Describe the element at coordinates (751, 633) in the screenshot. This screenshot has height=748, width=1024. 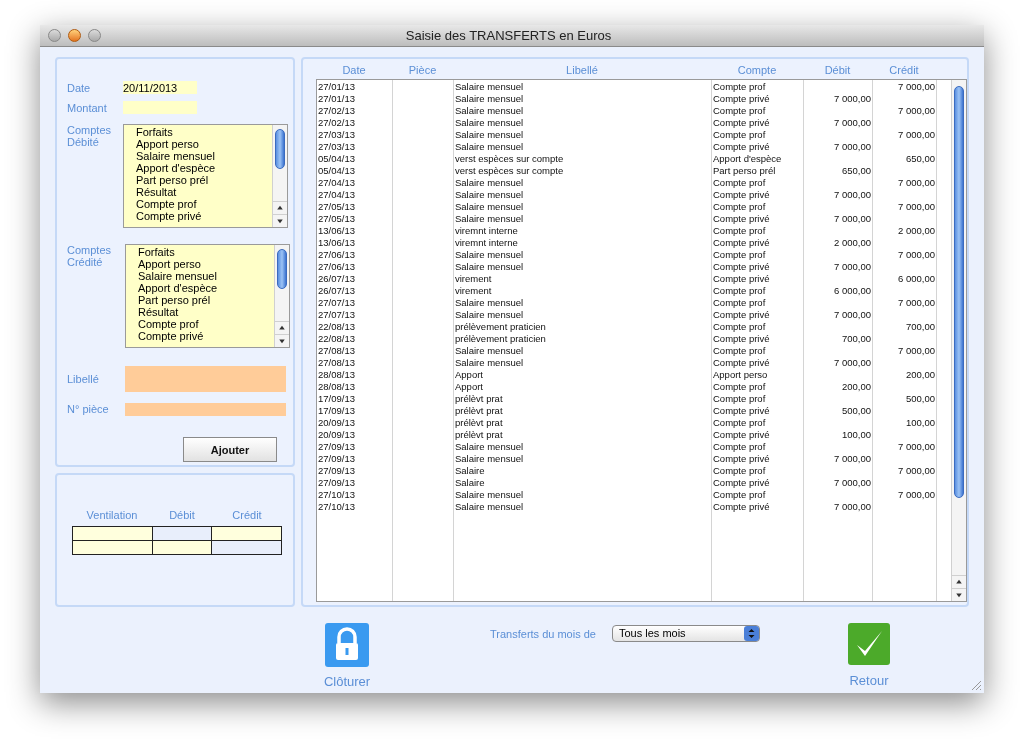
I see `dropdown-arrows-icon` at that location.